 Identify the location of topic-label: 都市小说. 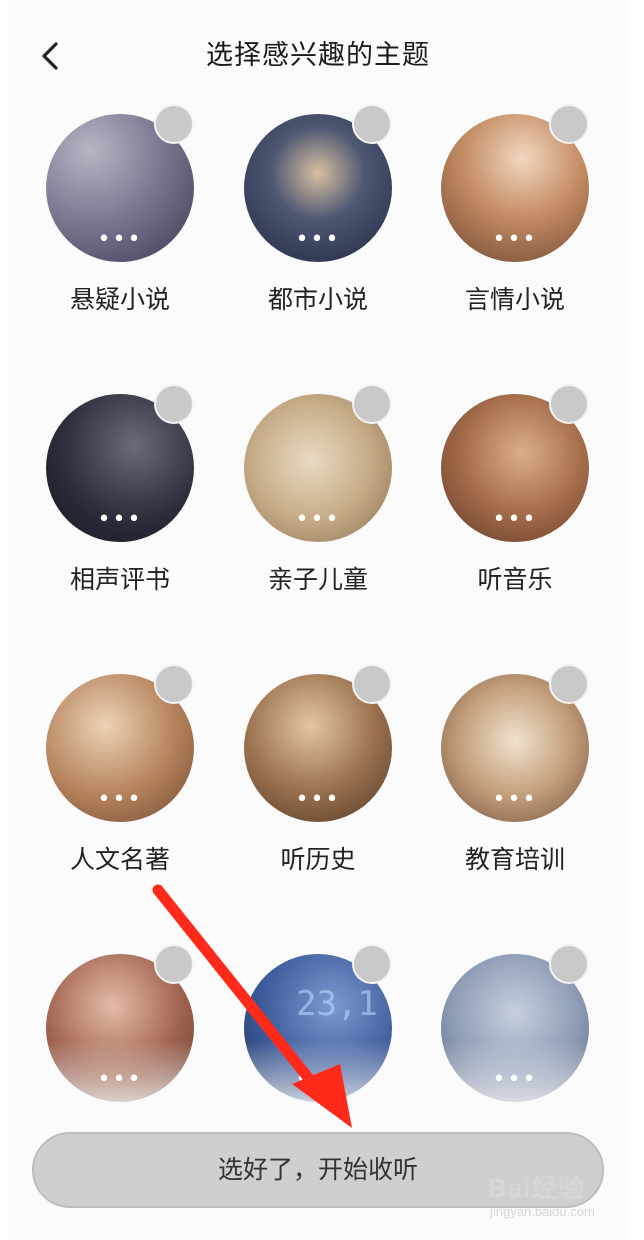
(317, 299).